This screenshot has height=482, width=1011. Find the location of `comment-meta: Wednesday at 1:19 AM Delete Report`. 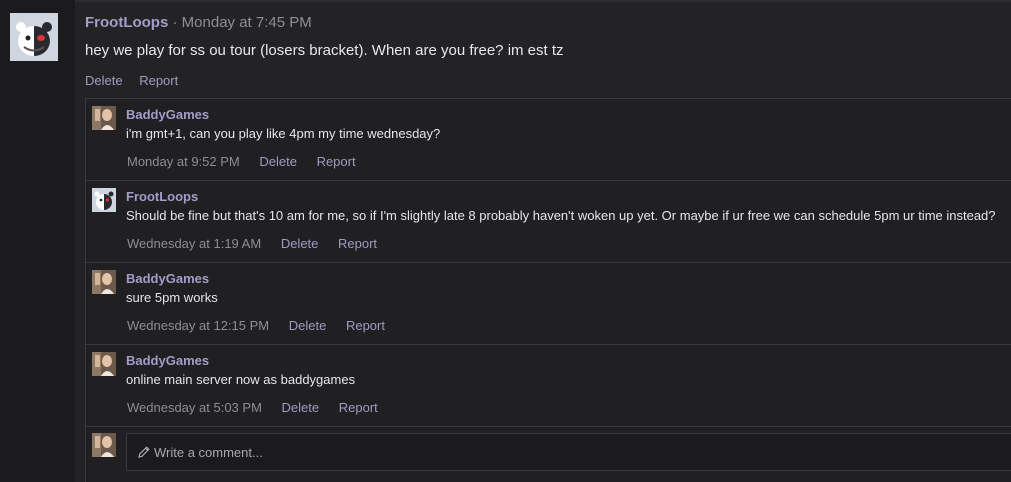

comment-meta: Wednesday at 1:19 AM Delete Report is located at coordinates (260, 243).